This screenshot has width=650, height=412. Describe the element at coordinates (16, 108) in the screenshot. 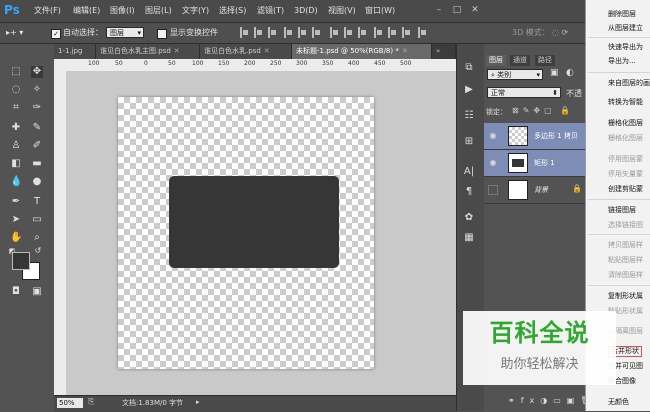

I see `crop-tool-icon: ⌗` at that location.